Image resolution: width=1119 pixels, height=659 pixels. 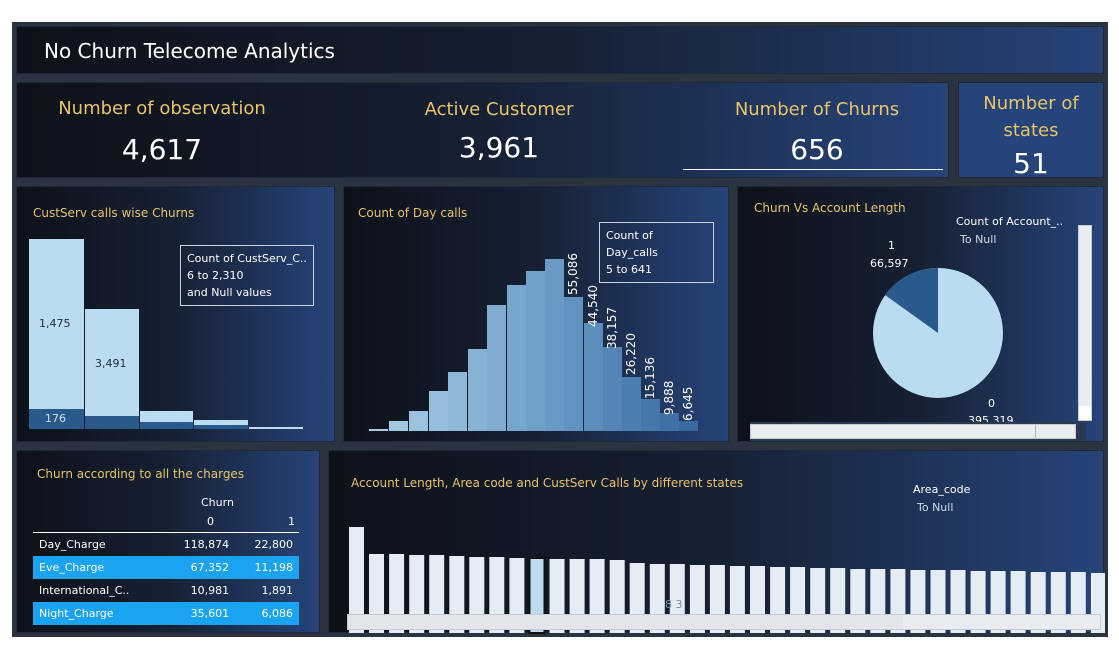 I want to click on charges-col-0: 0, so click(x=210, y=521).